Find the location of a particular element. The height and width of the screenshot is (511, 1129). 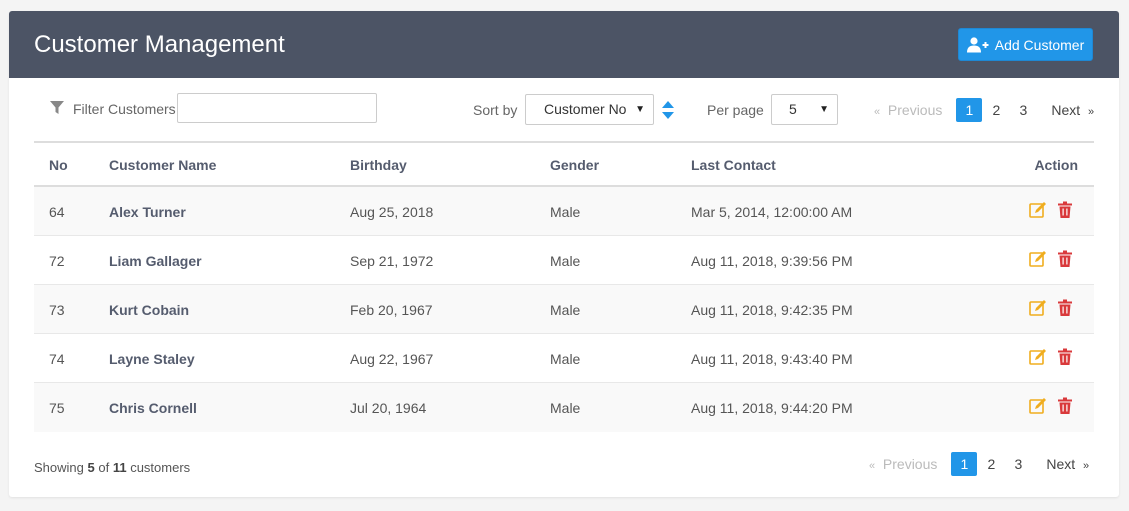

add-customer-label: Add Customer is located at coordinates (1039, 44).